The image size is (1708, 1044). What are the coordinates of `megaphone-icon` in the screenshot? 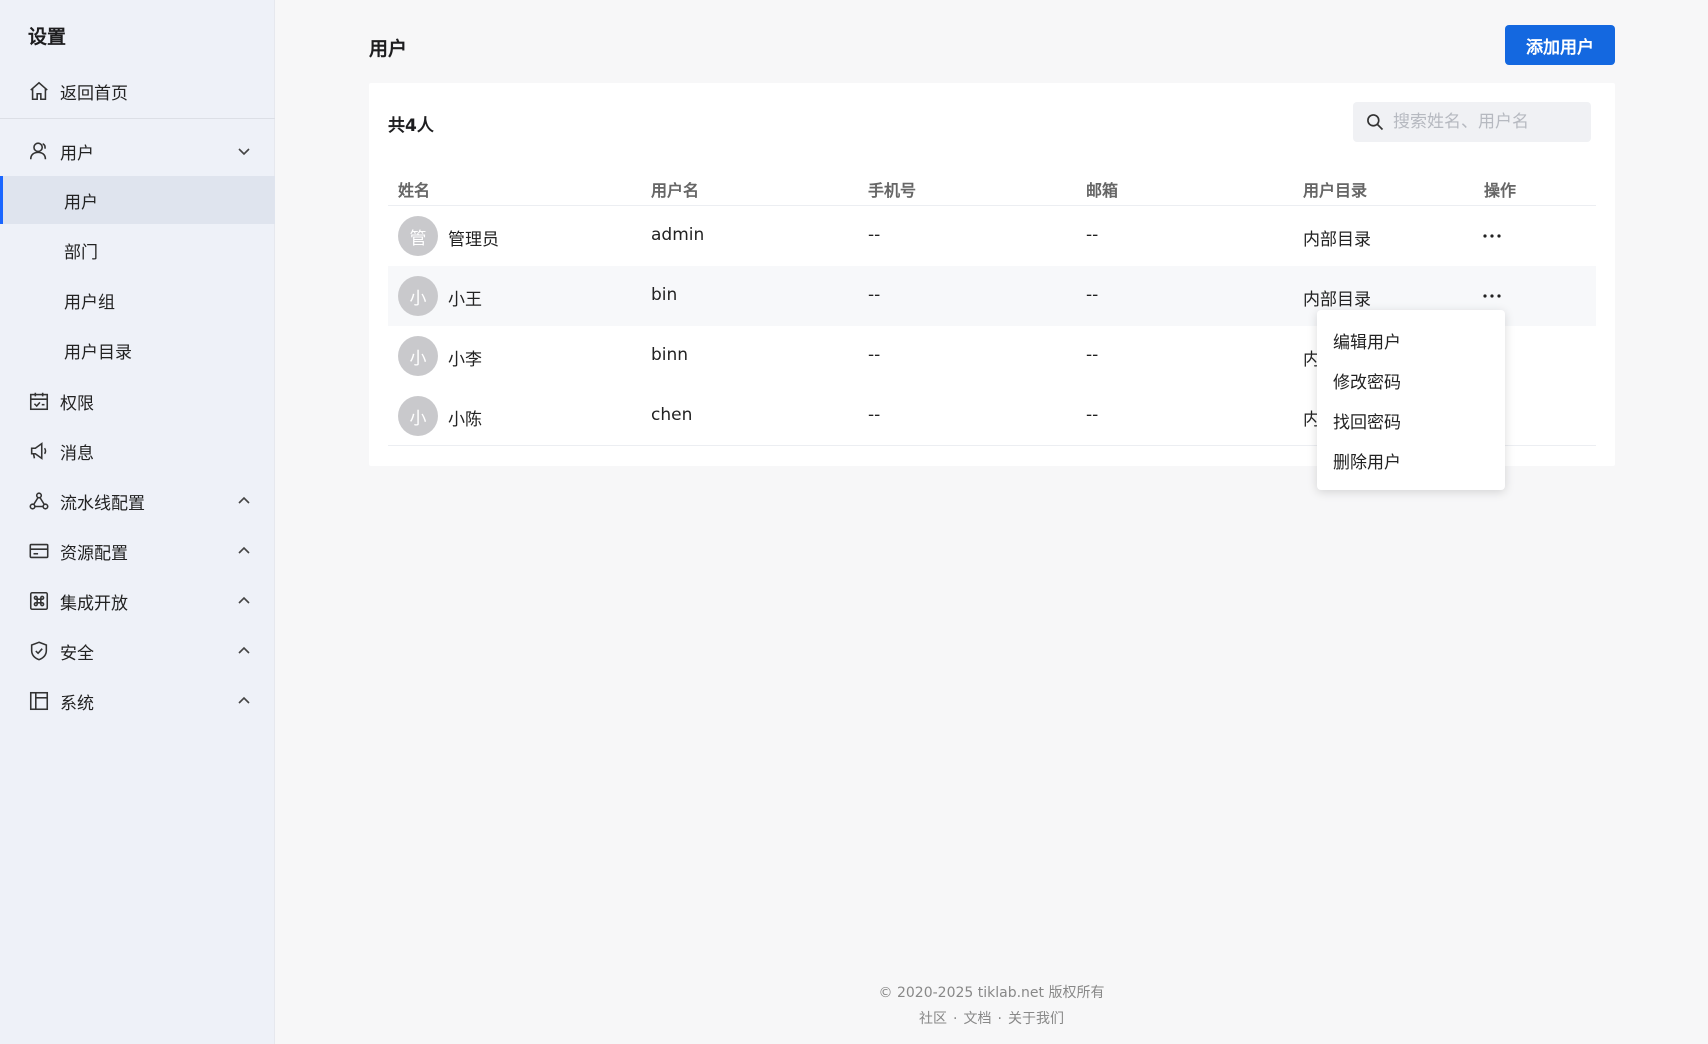 It's located at (39, 451).